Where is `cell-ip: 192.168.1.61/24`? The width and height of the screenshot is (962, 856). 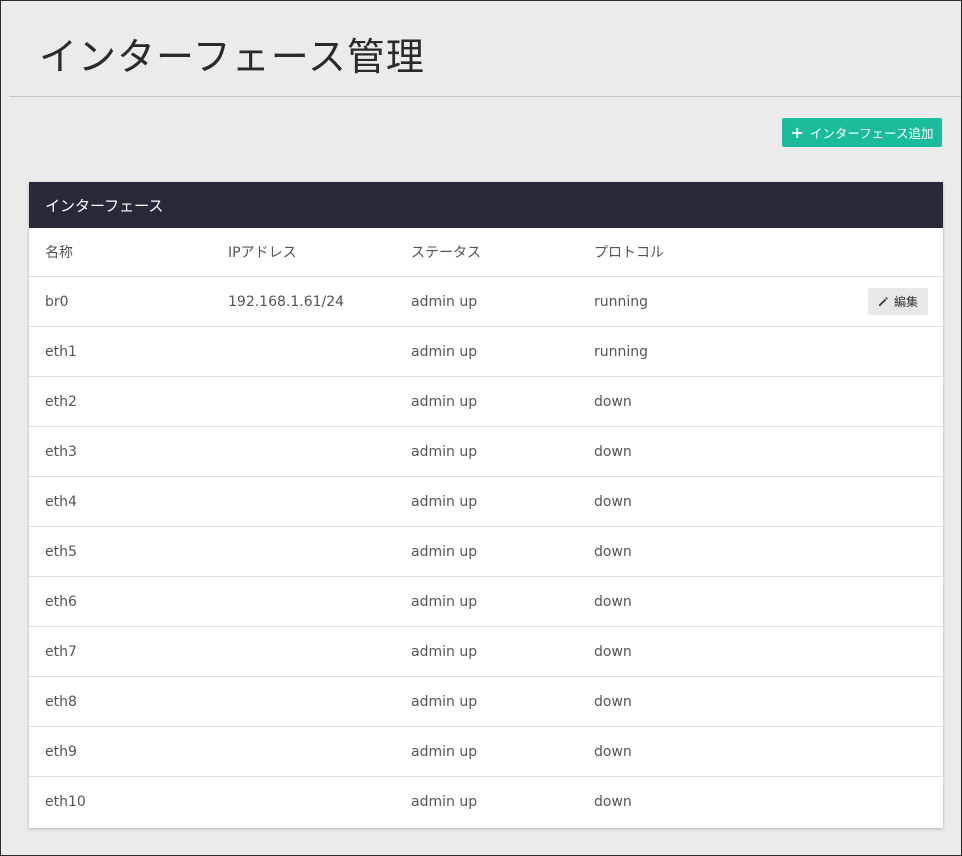 cell-ip: 192.168.1.61/24 is located at coordinates (303, 301).